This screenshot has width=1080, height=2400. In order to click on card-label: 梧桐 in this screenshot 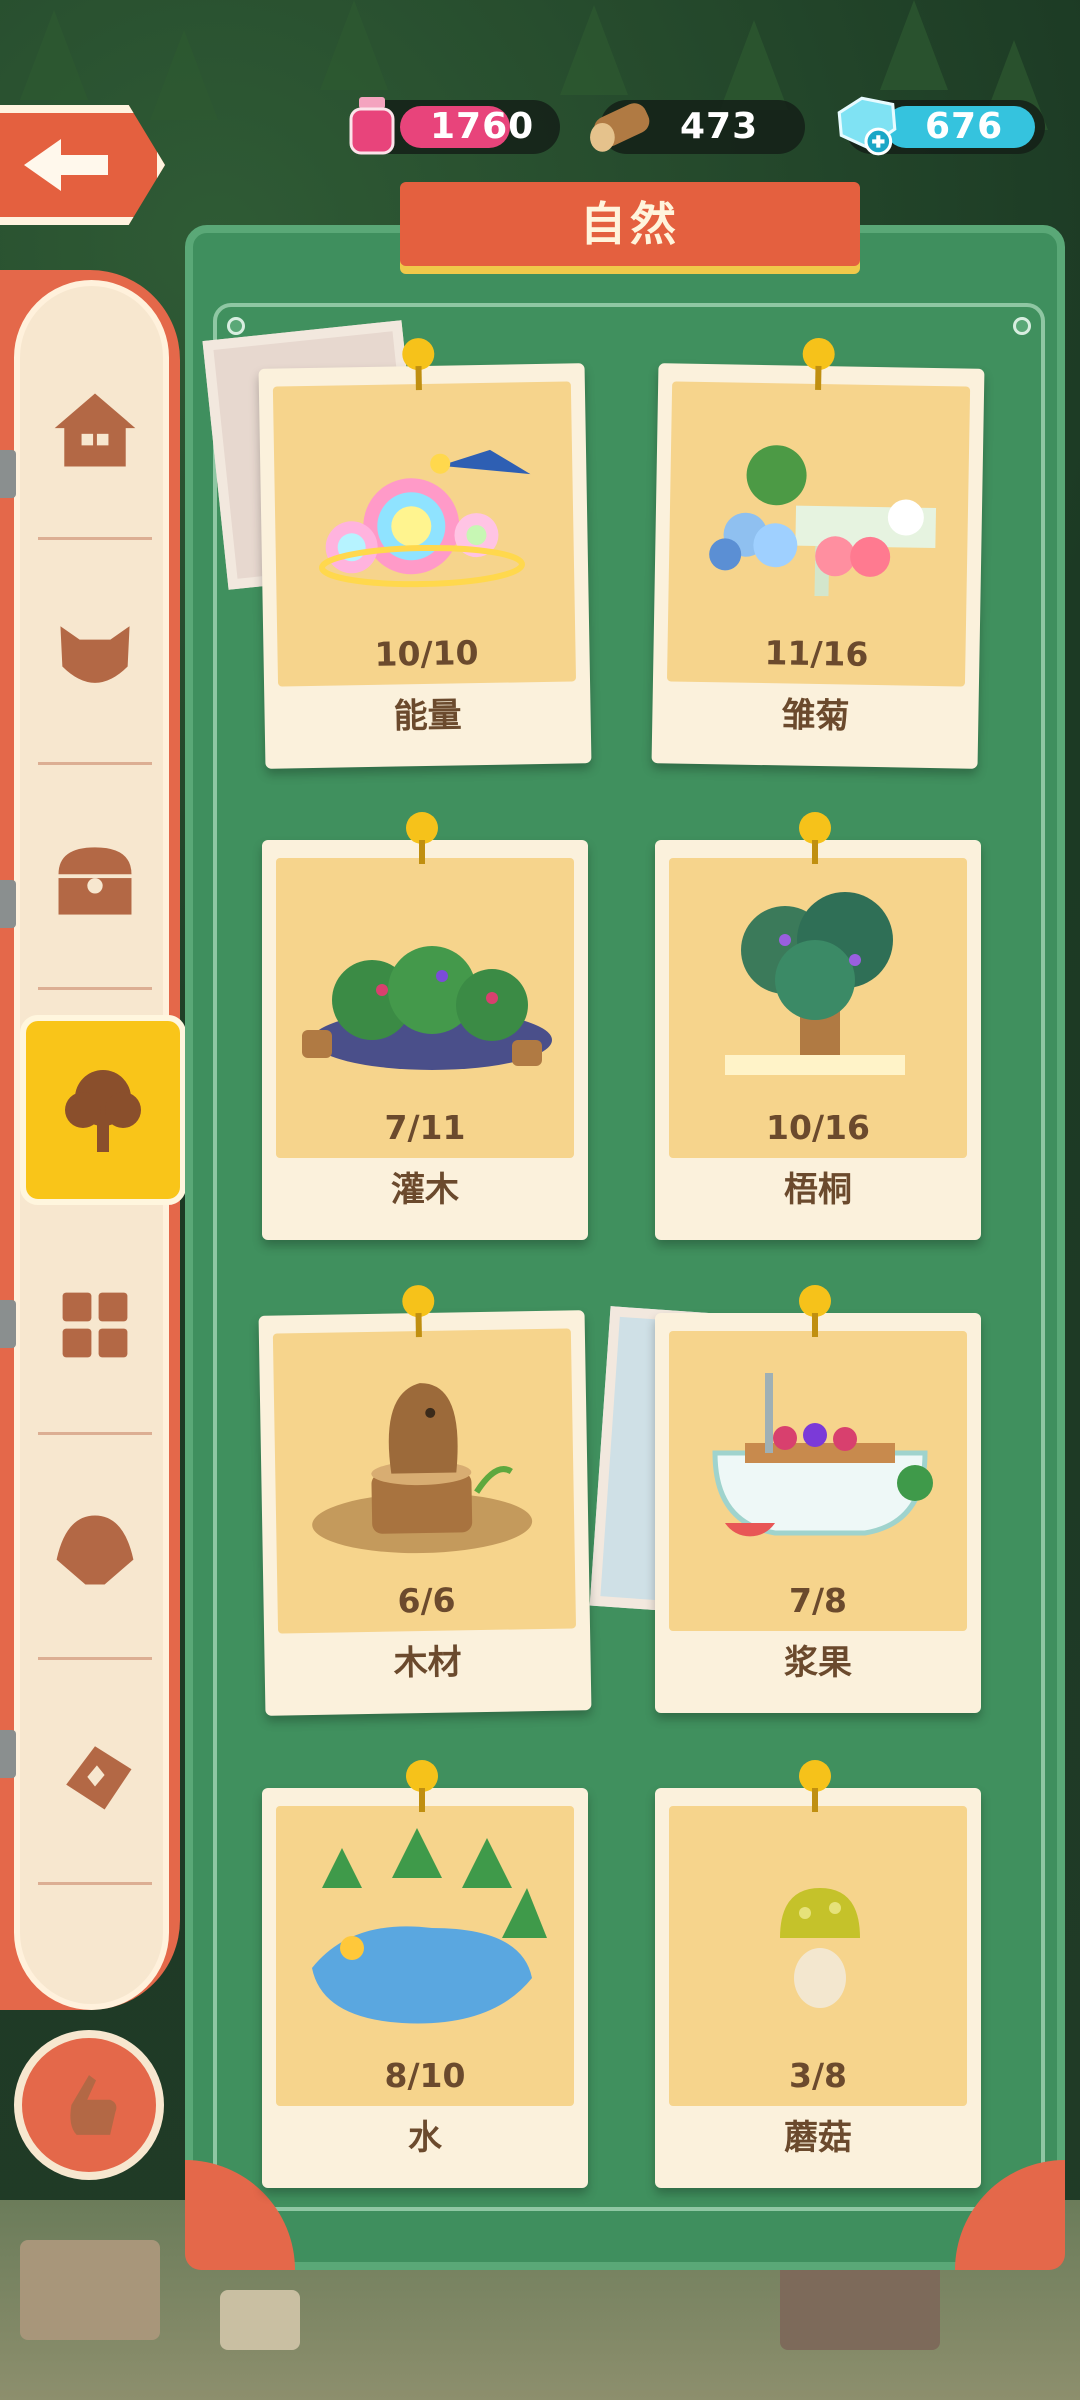, I will do `click(818, 1190)`.